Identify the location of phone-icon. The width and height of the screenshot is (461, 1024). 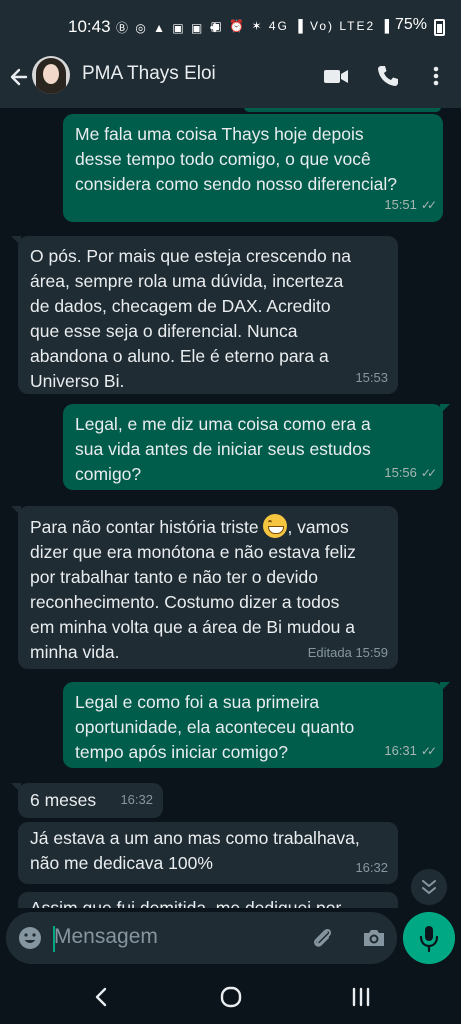
(388, 76).